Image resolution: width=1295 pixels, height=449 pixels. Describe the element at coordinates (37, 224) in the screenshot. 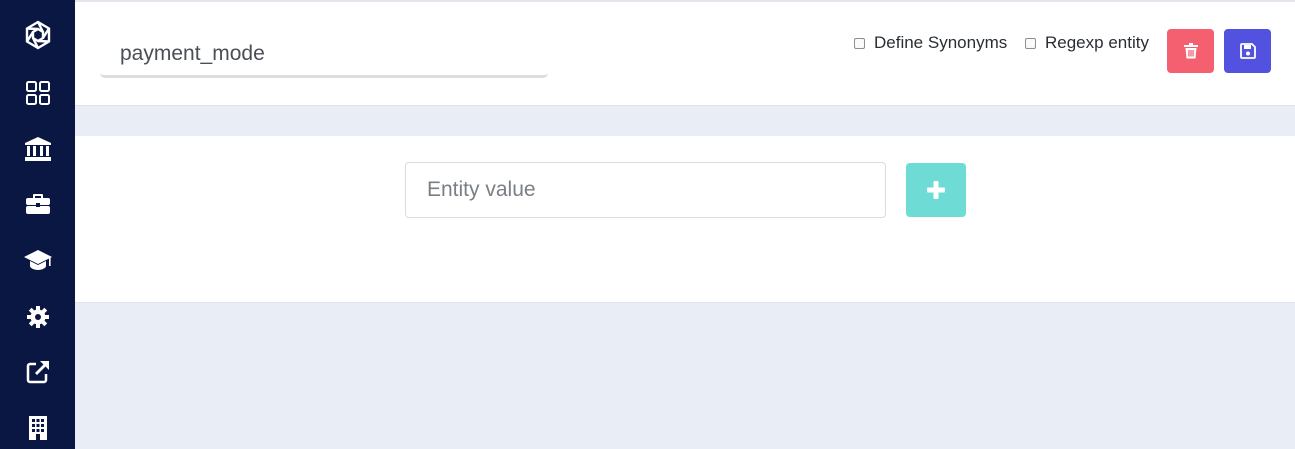

I see `sidebar` at that location.